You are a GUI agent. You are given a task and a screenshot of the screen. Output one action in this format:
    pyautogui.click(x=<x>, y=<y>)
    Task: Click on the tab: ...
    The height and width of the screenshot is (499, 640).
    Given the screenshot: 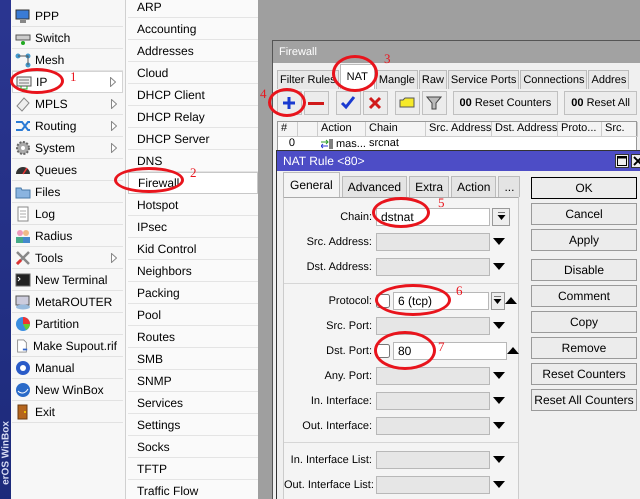 What is the action you would take?
    pyautogui.click(x=509, y=186)
    